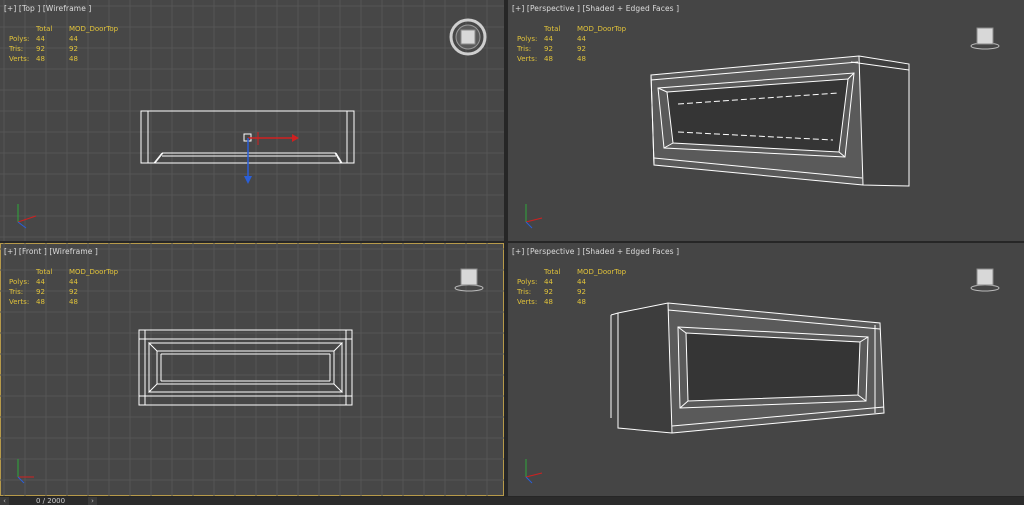  Describe the element at coordinates (245, 367) in the screenshot. I see `front-wireframe-object` at that location.